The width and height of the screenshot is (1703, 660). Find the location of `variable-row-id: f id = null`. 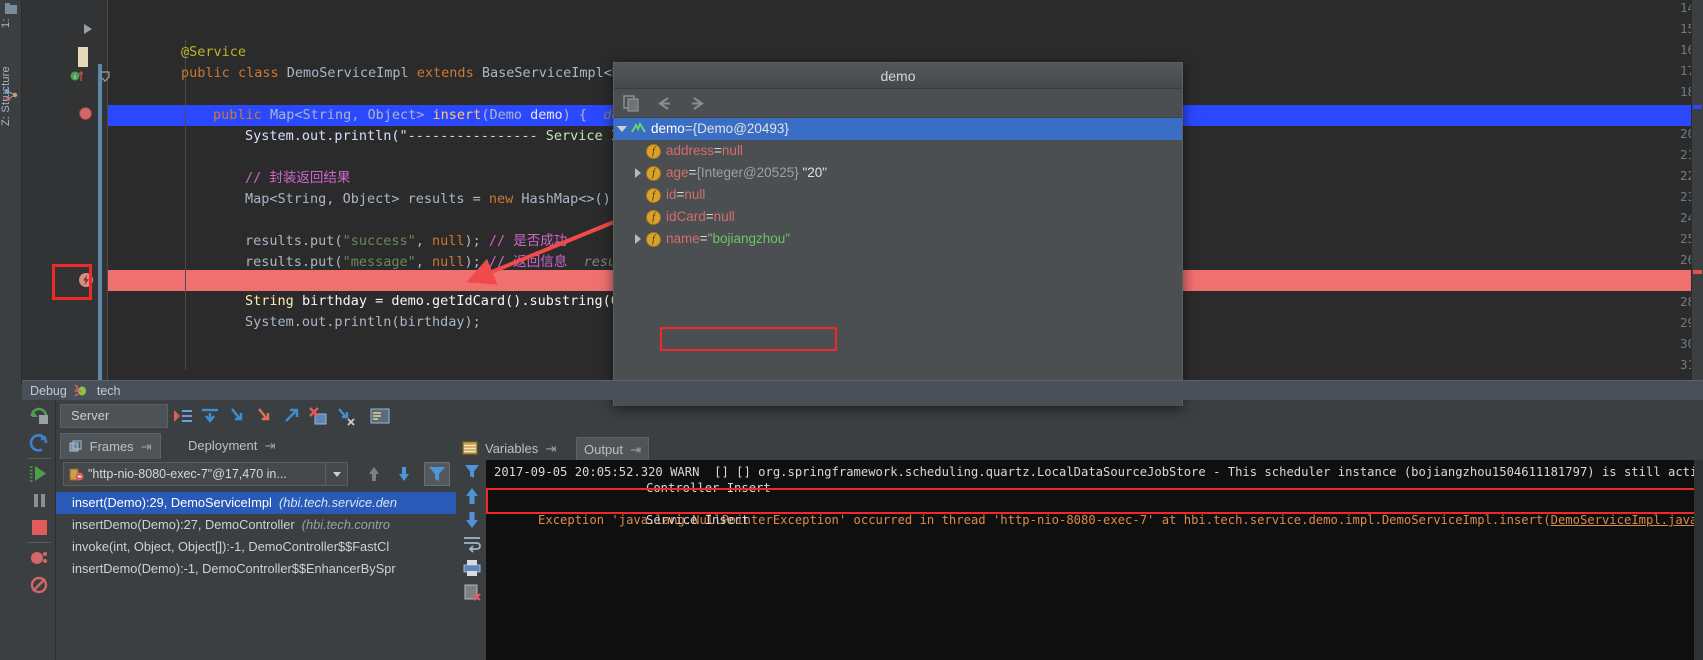

variable-row-id: f id = null is located at coordinates (898, 195).